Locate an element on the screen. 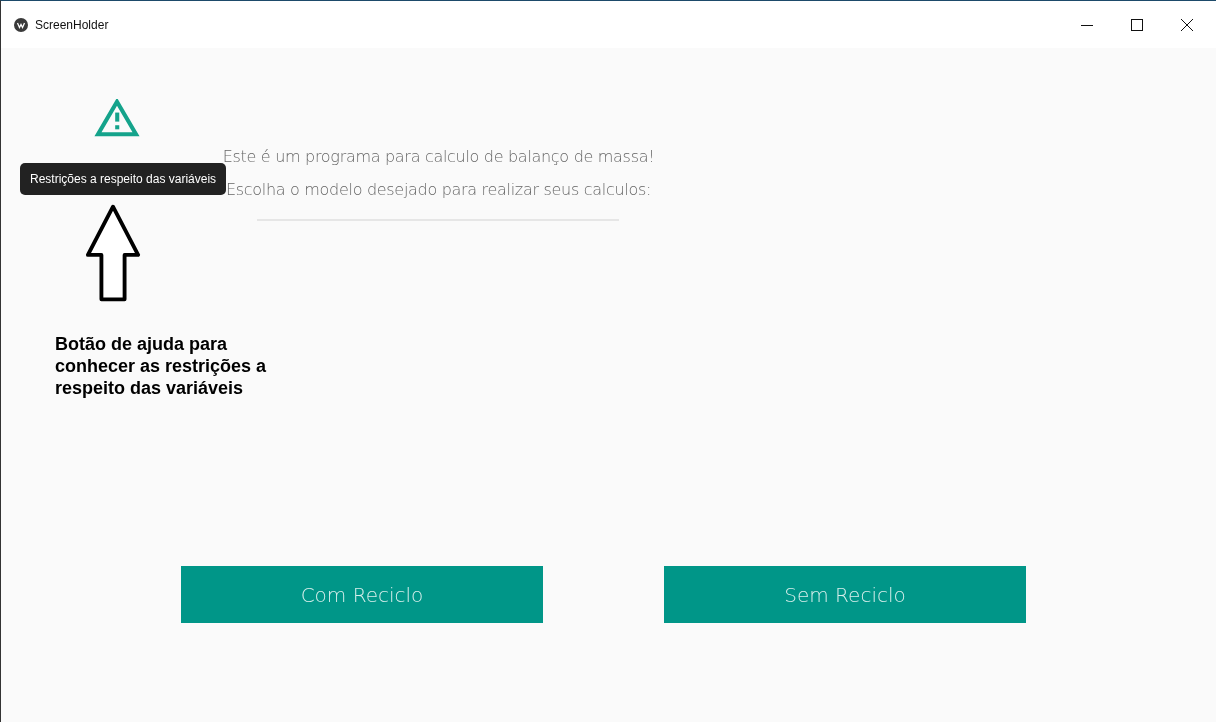 The image size is (1216, 722). app-icon is located at coordinates (21, 24).